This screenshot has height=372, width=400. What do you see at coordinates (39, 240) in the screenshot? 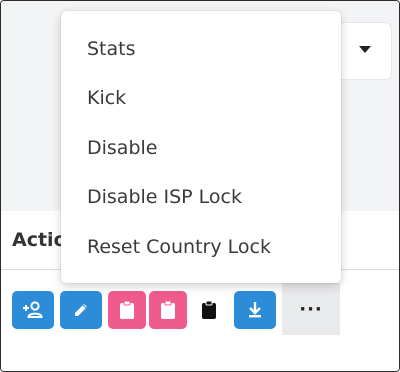
I see `actions-column-header: Actio` at bounding box center [39, 240].